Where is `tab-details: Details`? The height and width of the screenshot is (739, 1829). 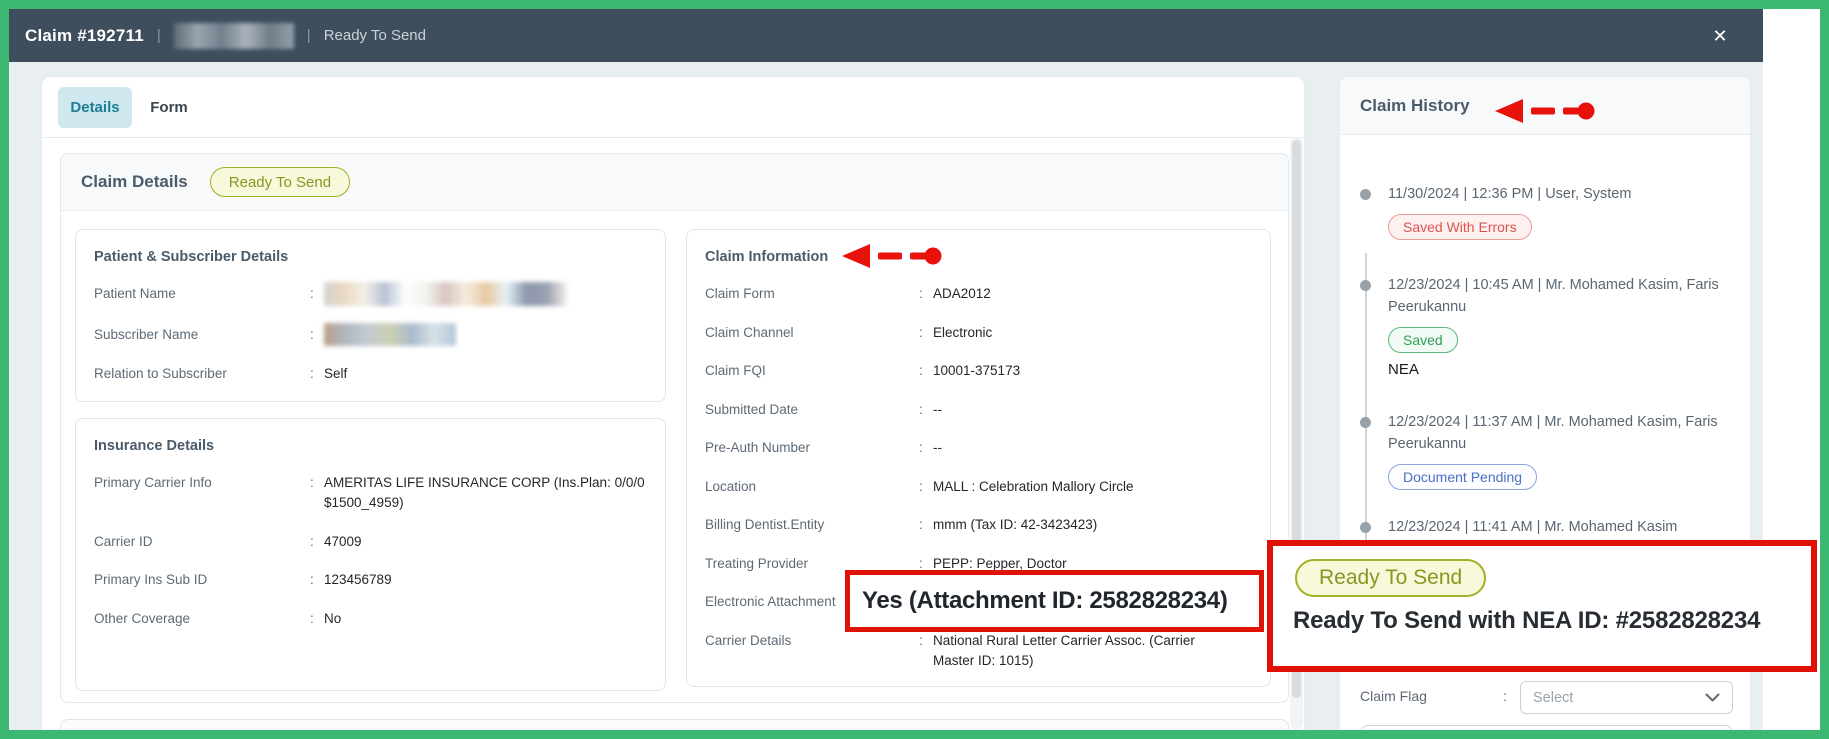 tab-details: Details is located at coordinates (95, 107).